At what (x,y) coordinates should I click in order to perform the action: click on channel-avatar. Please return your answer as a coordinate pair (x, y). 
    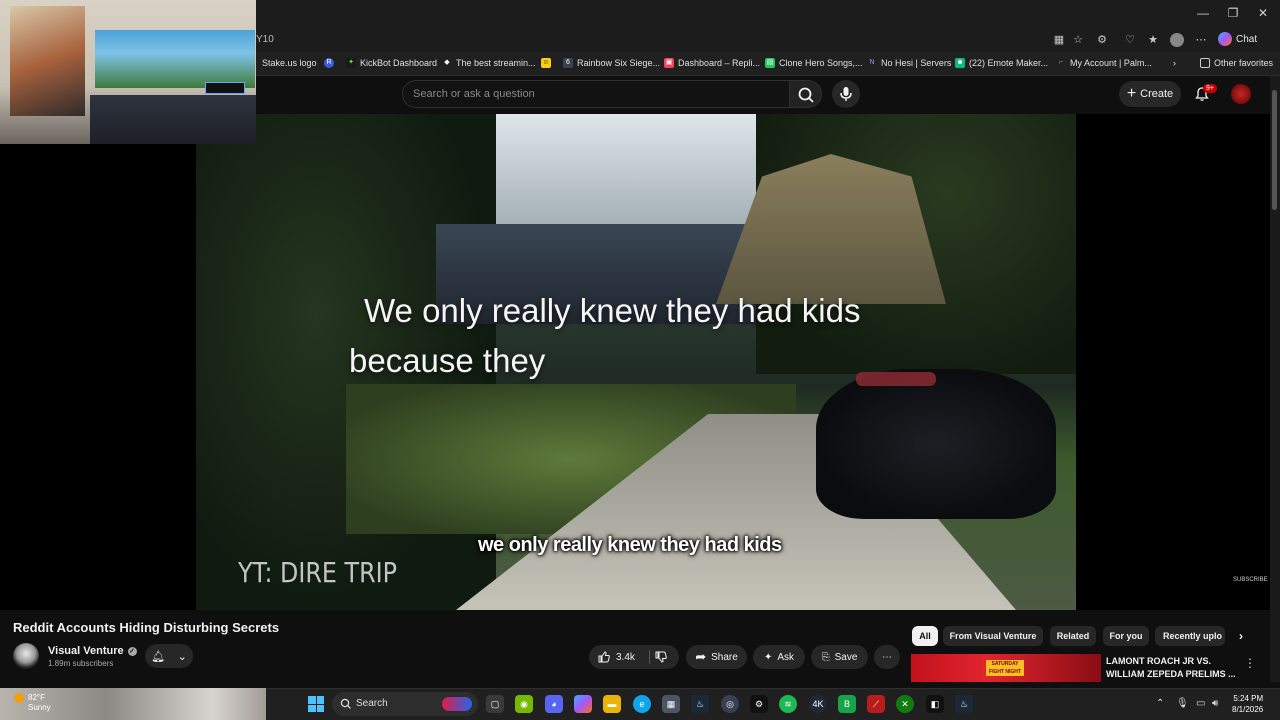
    Looking at the image, I should click on (26, 656).